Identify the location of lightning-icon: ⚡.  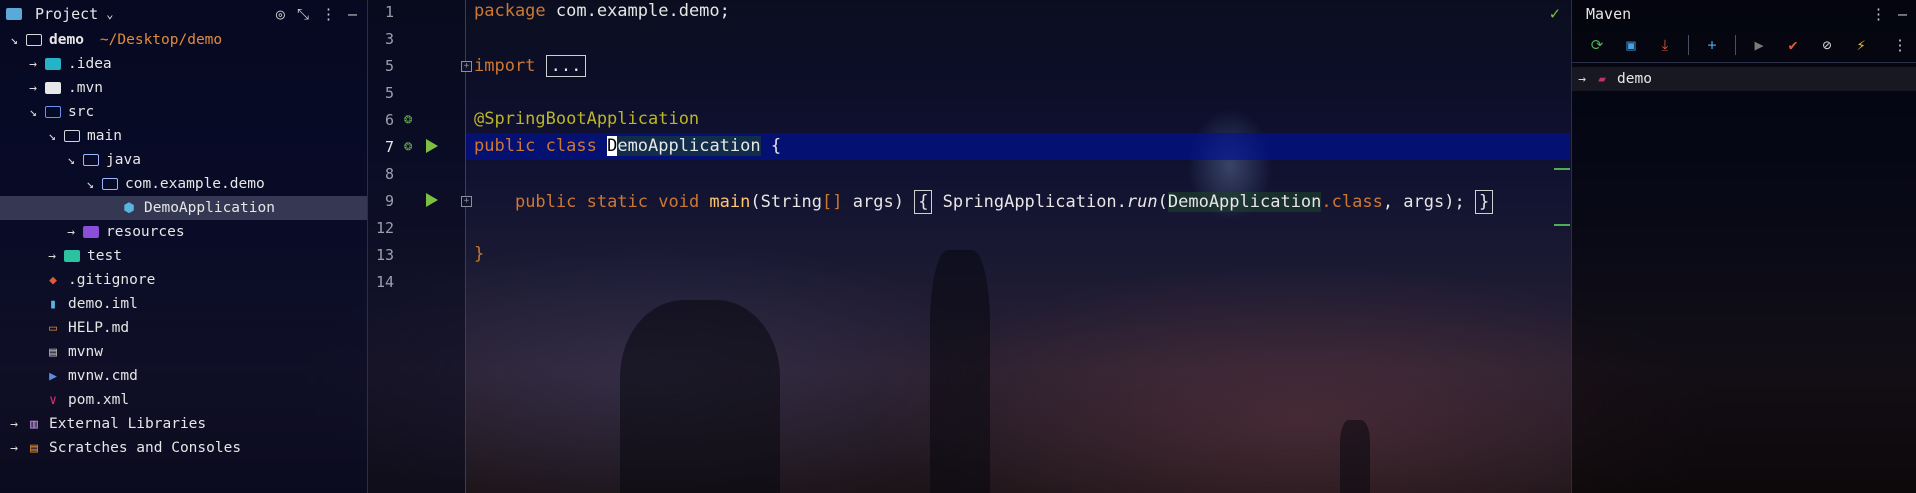
(1861, 45).